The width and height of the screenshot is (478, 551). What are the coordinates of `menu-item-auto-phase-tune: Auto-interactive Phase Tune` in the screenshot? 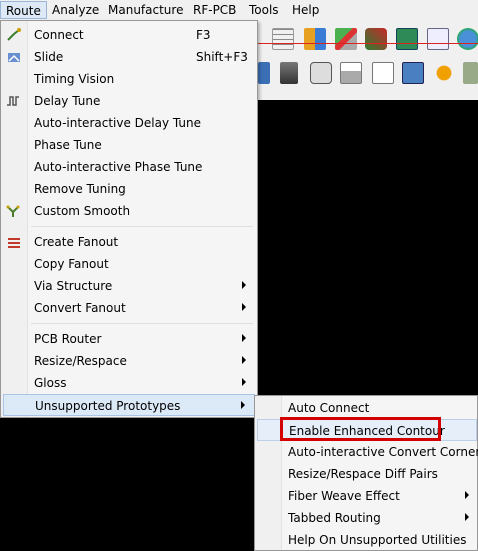 It's located at (129, 167).